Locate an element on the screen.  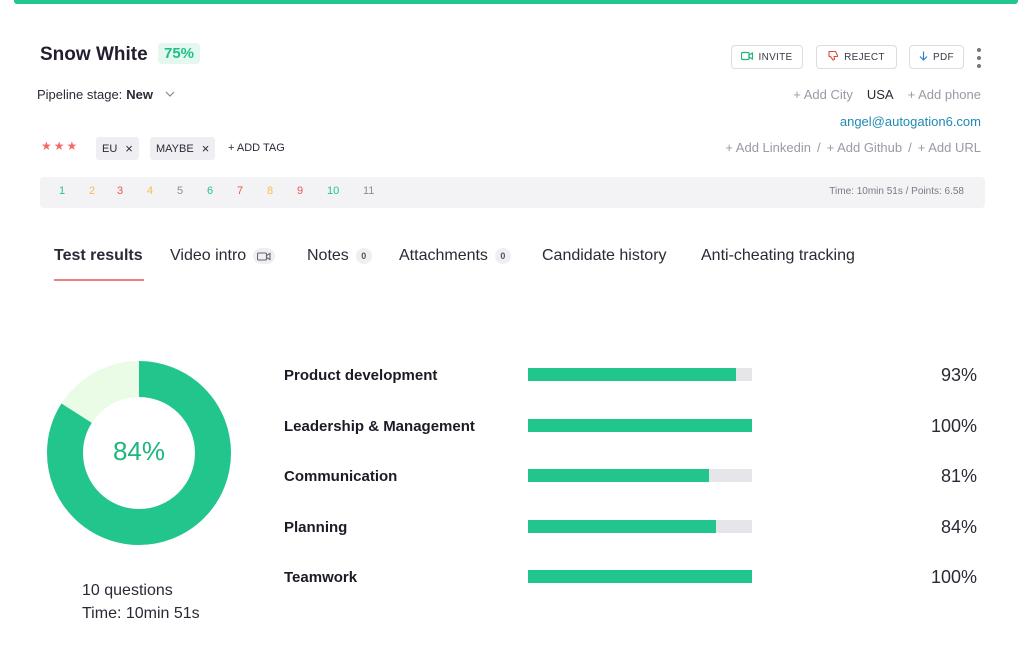
time-points-summary: Time: 10min 51s / Points: 6.58 is located at coordinates (896, 191).